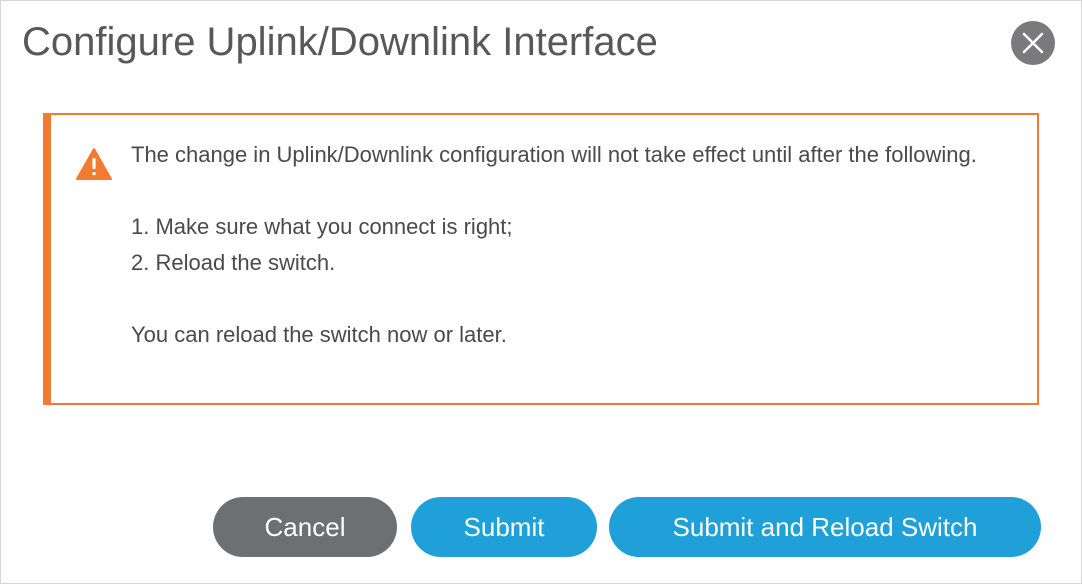 This screenshot has width=1082, height=584. What do you see at coordinates (322, 226) in the screenshot?
I see `alert-step-1: 1. Make sure what you connect is right;` at bounding box center [322, 226].